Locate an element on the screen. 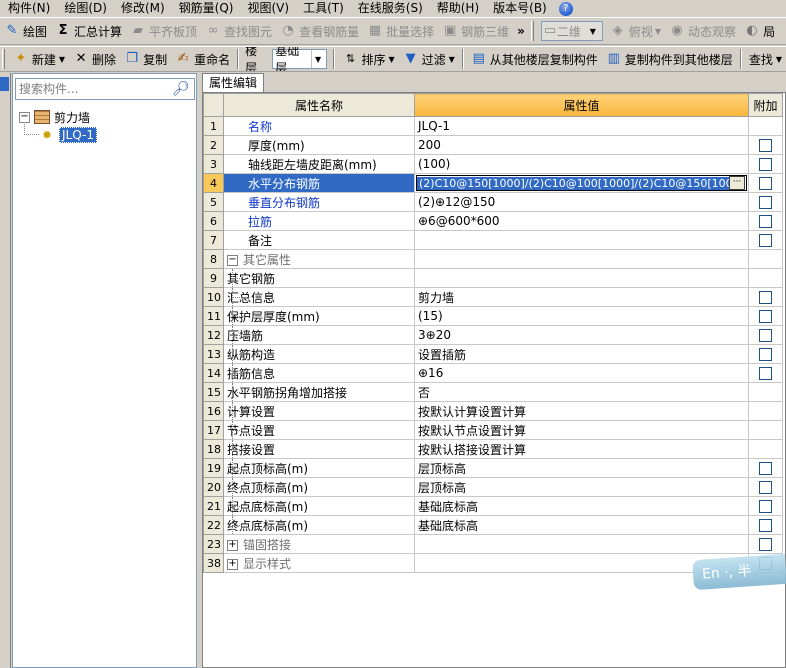  tab-property-edit: 属性编辑 is located at coordinates (233, 82).